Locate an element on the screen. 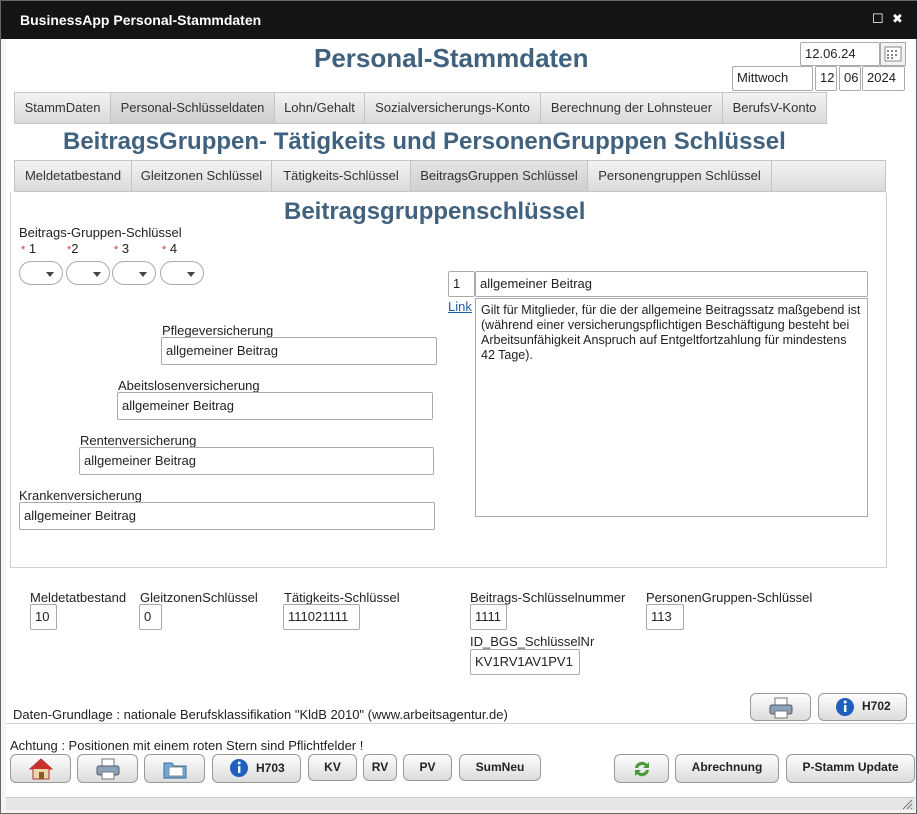 The height and width of the screenshot is (814, 917). sum-meldetatbestand-field: 10 is located at coordinates (43, 617).